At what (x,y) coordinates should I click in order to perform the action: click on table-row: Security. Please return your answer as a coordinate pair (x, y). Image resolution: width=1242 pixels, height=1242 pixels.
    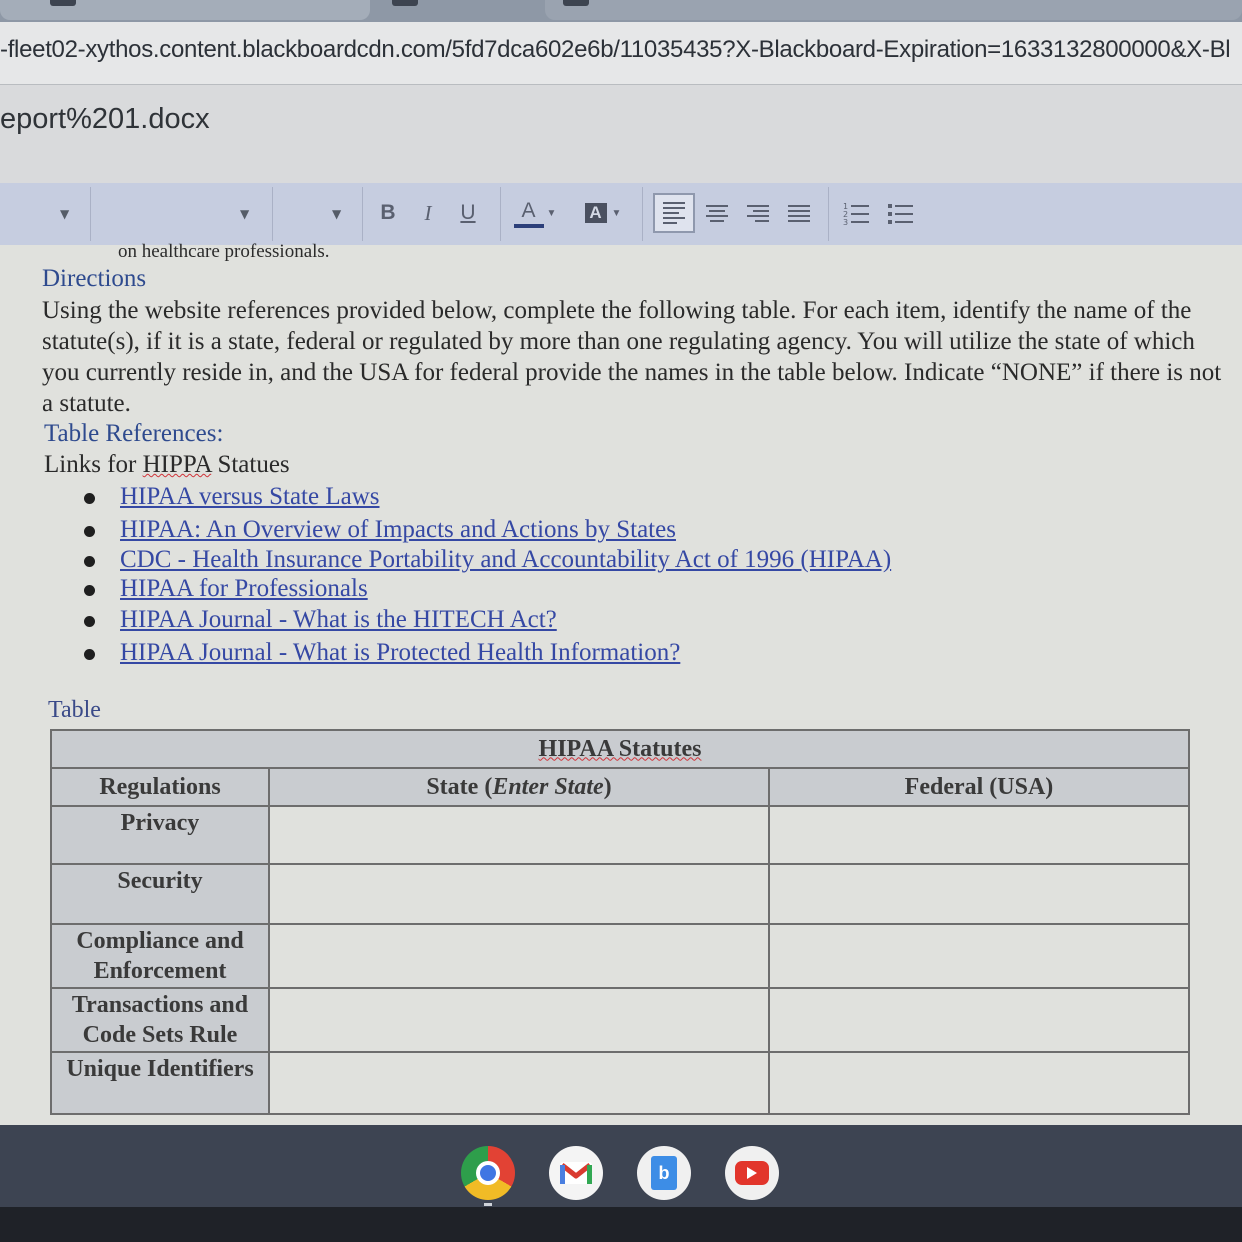
    Looking at the image, I should click on (620, 894).